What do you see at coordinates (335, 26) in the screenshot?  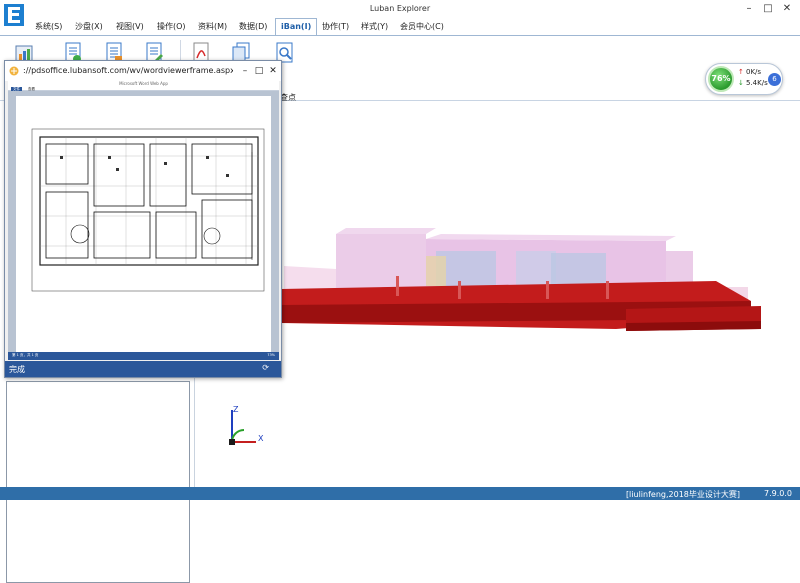 I see `menu-collab: 协作(T)` at bounding box center [335, 26].